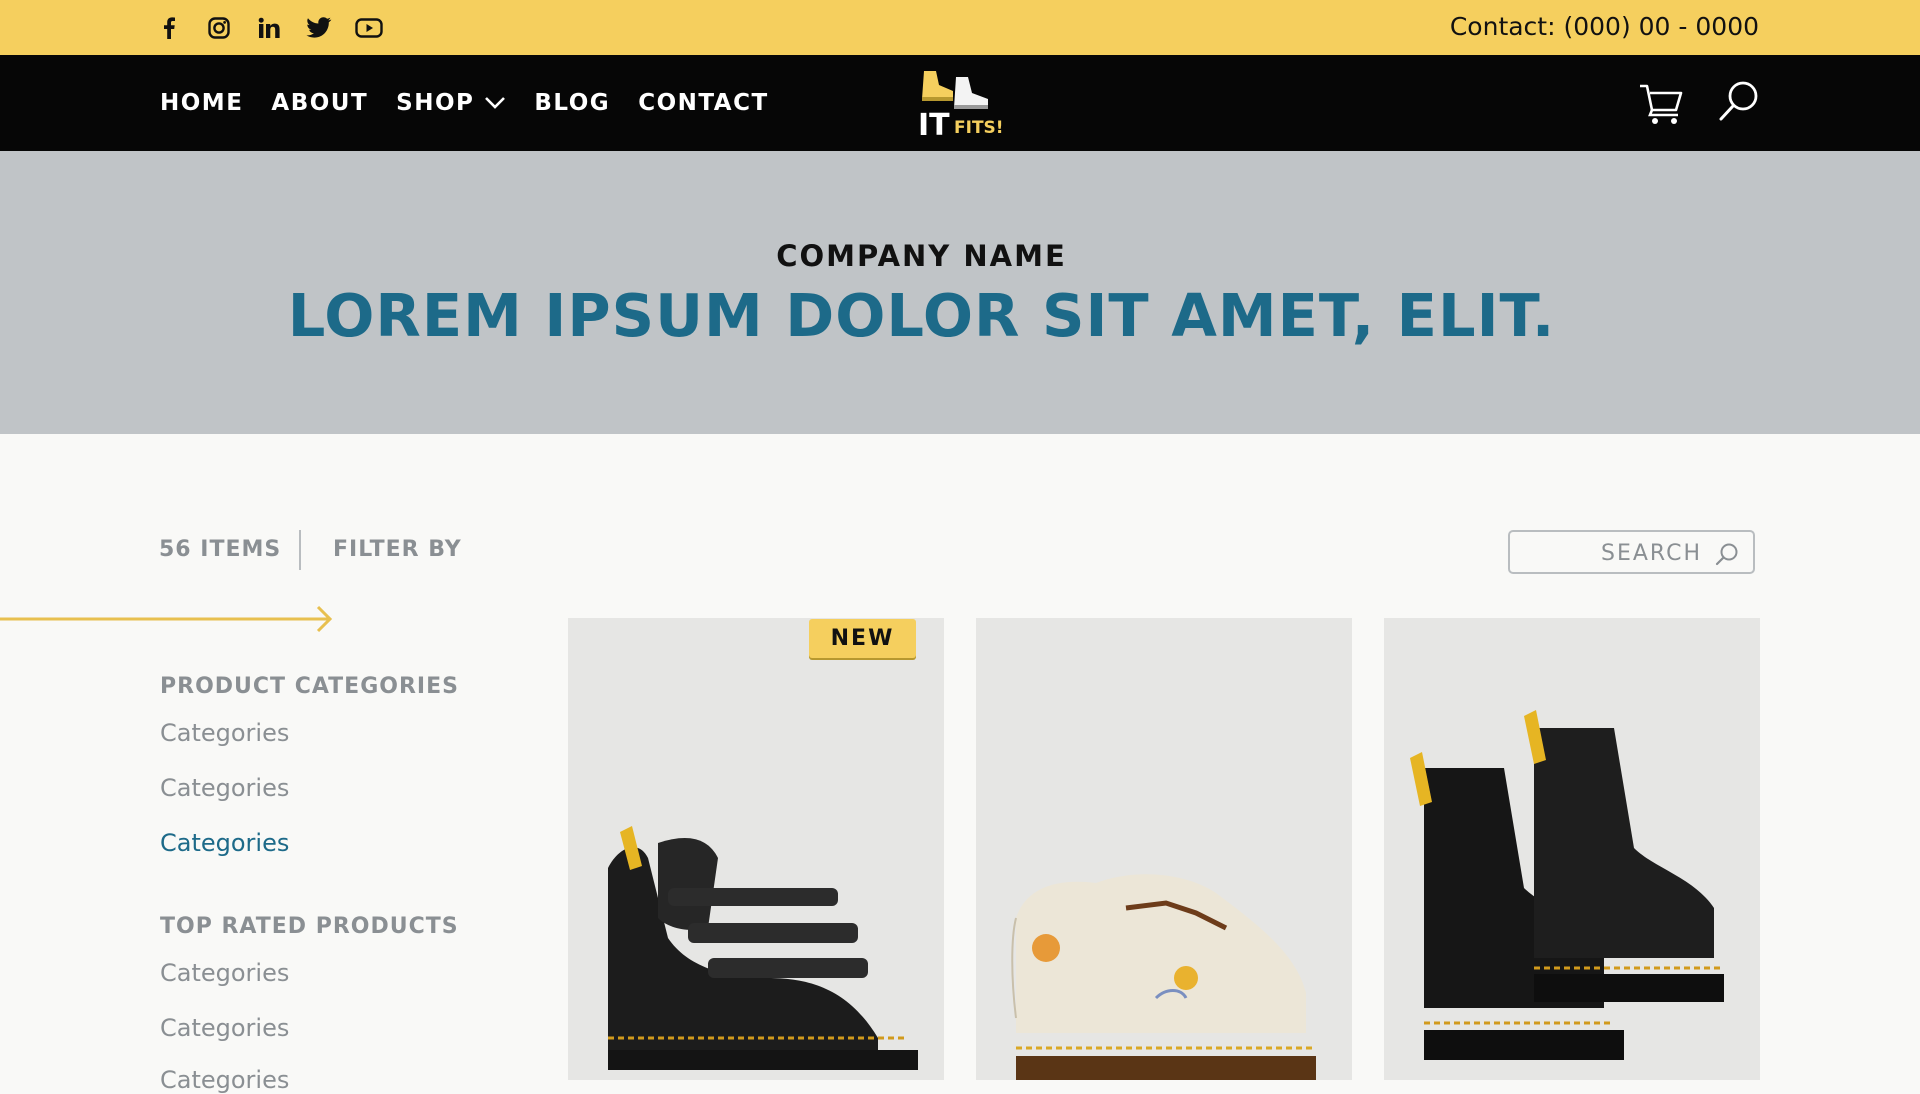 The height and width of the screenshot is (1094, 1920). I want to click on new-badge: NEW, so click(862, 638).